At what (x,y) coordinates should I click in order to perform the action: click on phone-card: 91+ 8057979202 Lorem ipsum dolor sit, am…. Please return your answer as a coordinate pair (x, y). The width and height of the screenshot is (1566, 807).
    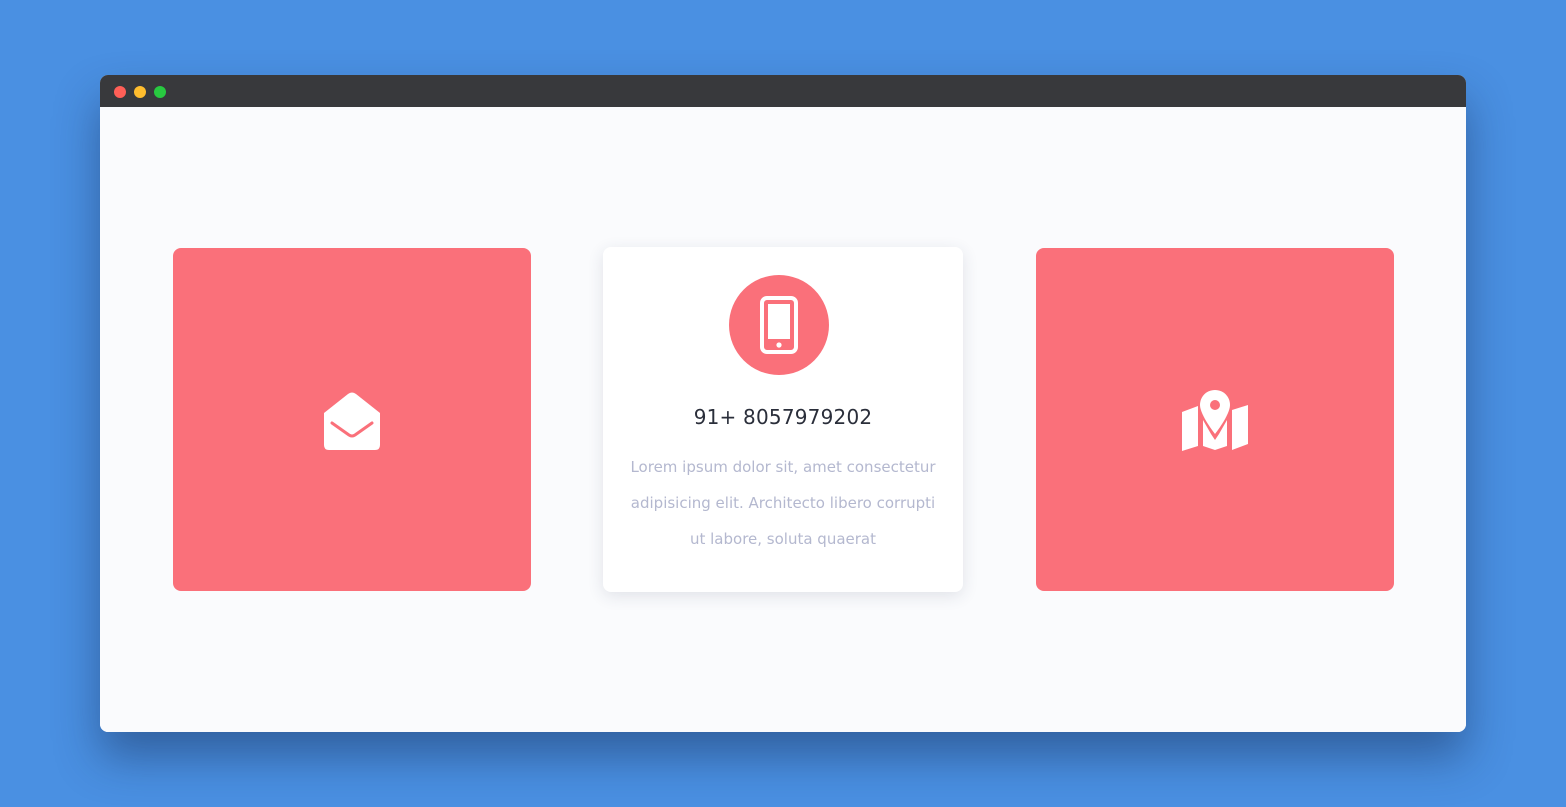
    Looking at the image, I should click on (783, 419).